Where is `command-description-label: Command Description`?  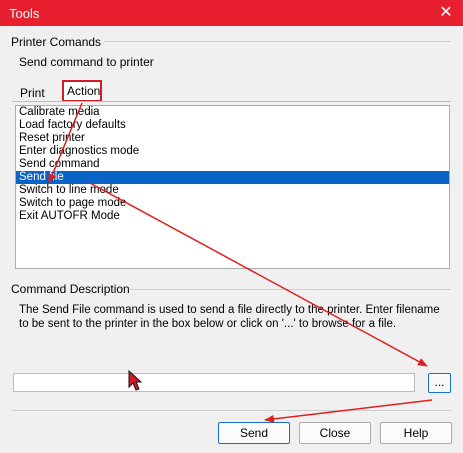
command-description-label: Command Description is located at coordinates (70, 289).